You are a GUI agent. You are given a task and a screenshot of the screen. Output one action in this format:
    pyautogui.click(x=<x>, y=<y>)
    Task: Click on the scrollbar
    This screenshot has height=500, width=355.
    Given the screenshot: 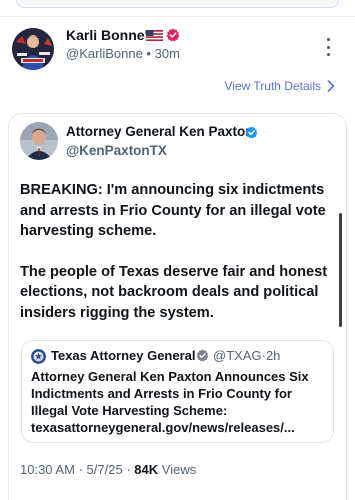 What is the action you would take?
    pyautogui.click(x=340, y=270)
    